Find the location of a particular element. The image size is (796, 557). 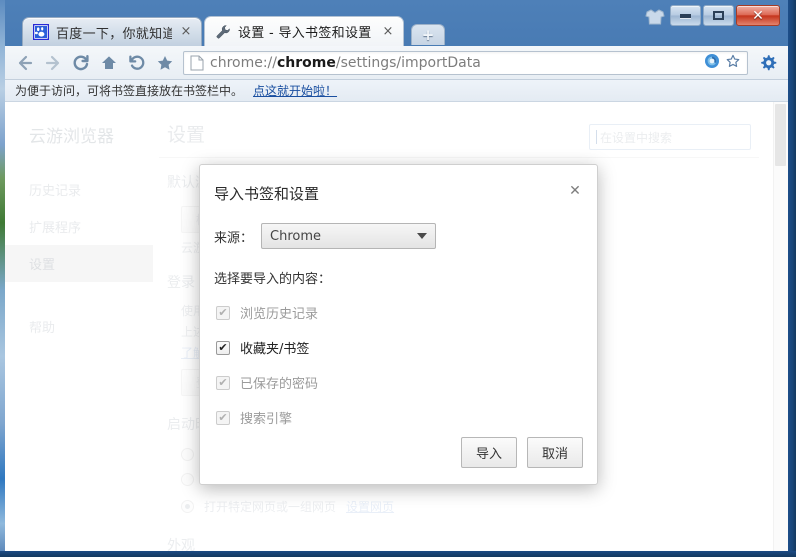

cancel-button: 取消 is located at coordinates (554, 452).